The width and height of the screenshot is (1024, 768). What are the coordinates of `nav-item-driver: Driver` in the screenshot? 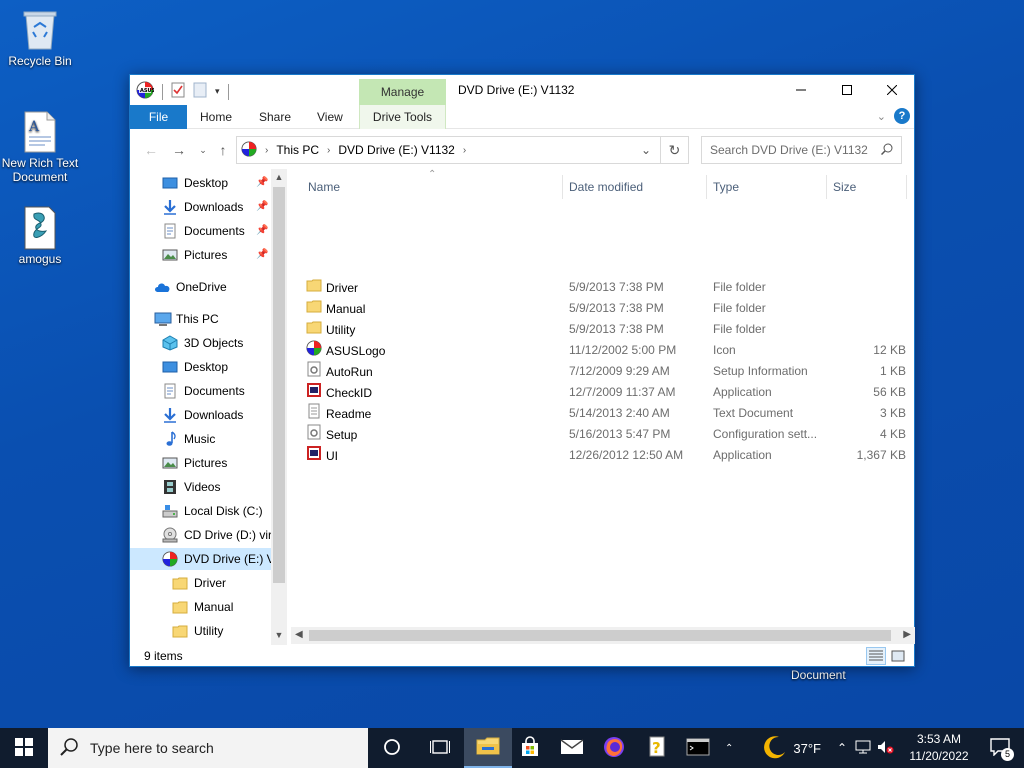 It's located at (199, 583).